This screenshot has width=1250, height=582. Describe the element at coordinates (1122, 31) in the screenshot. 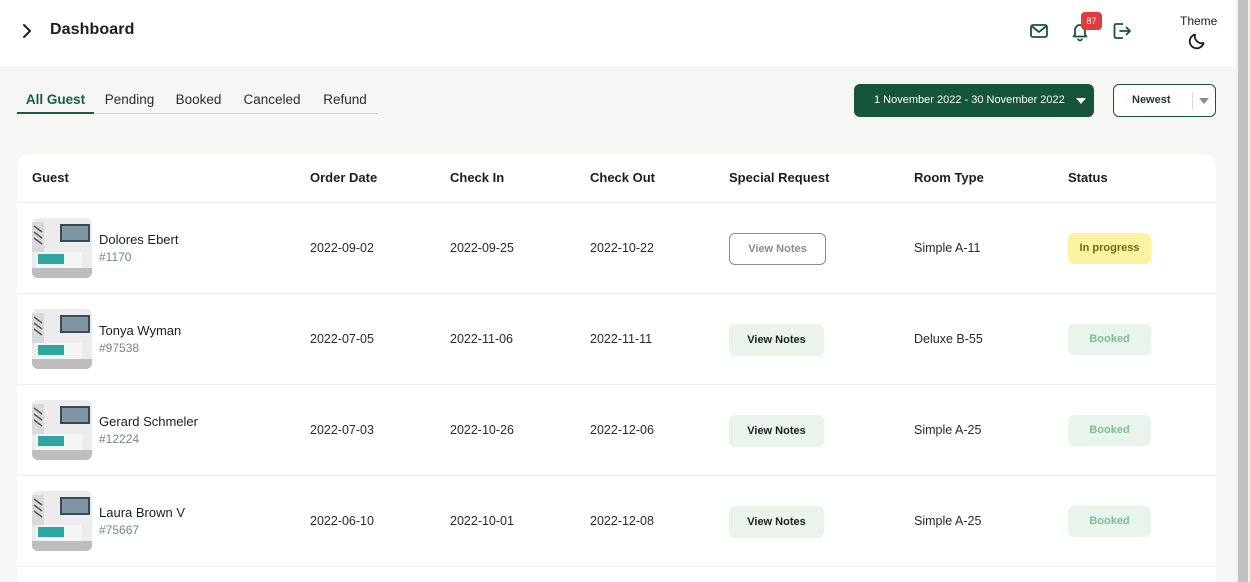

I see `logout-icon` at that location.